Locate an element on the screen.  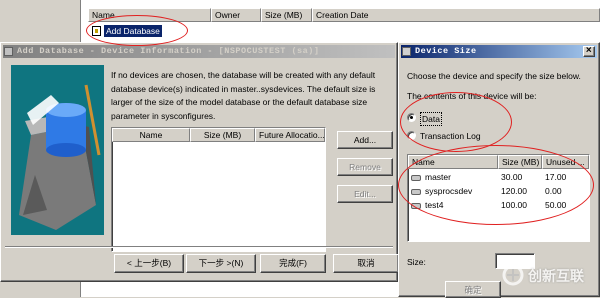
device-size: 100.00 is located at coordinates (514, 205).